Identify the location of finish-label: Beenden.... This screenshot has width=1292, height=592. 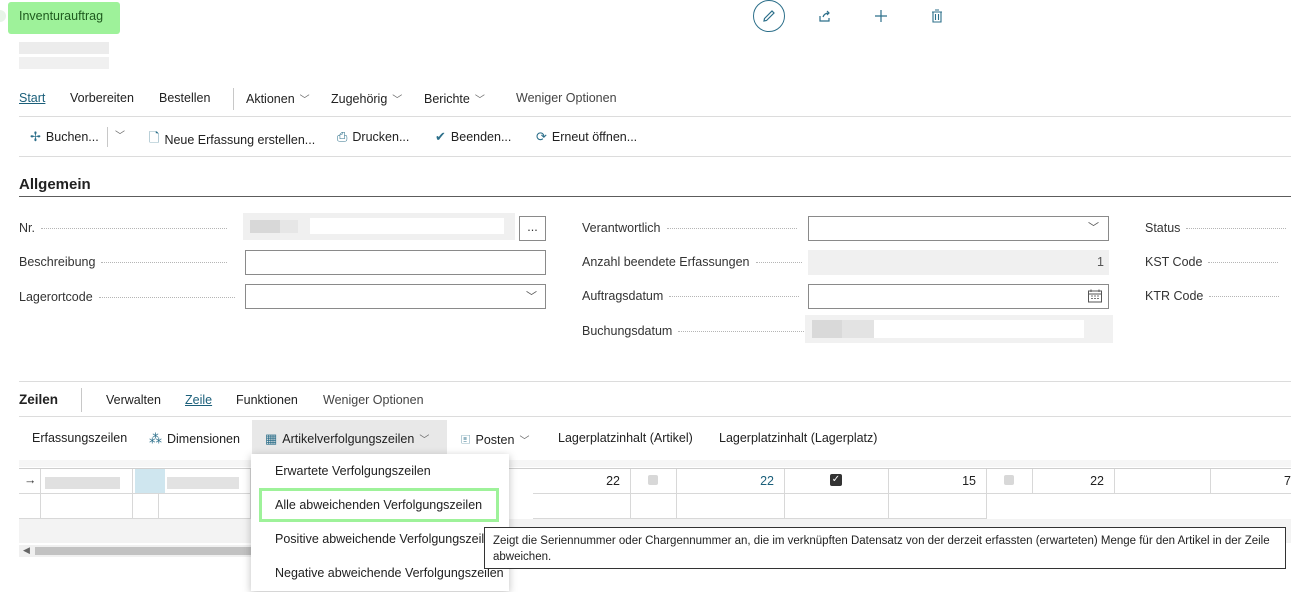
(481, 137).